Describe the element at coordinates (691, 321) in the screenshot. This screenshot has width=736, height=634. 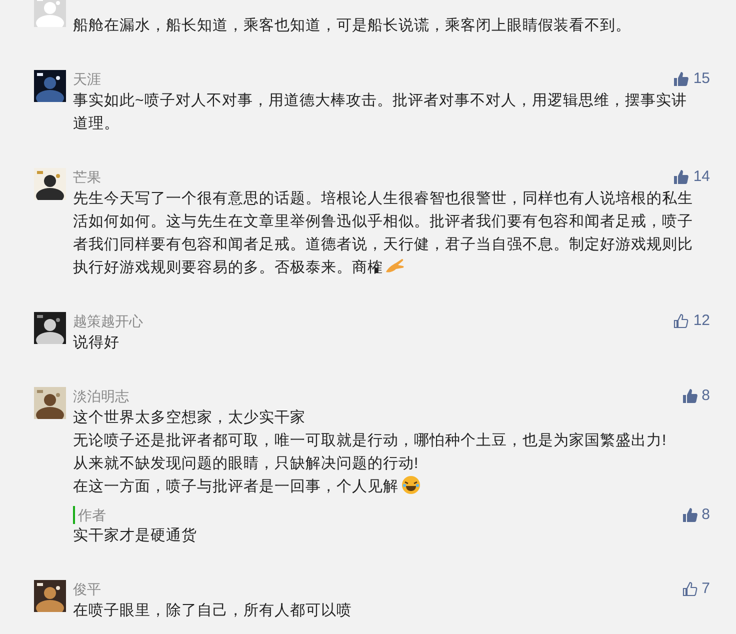
I see `like-button: 12` at that location.